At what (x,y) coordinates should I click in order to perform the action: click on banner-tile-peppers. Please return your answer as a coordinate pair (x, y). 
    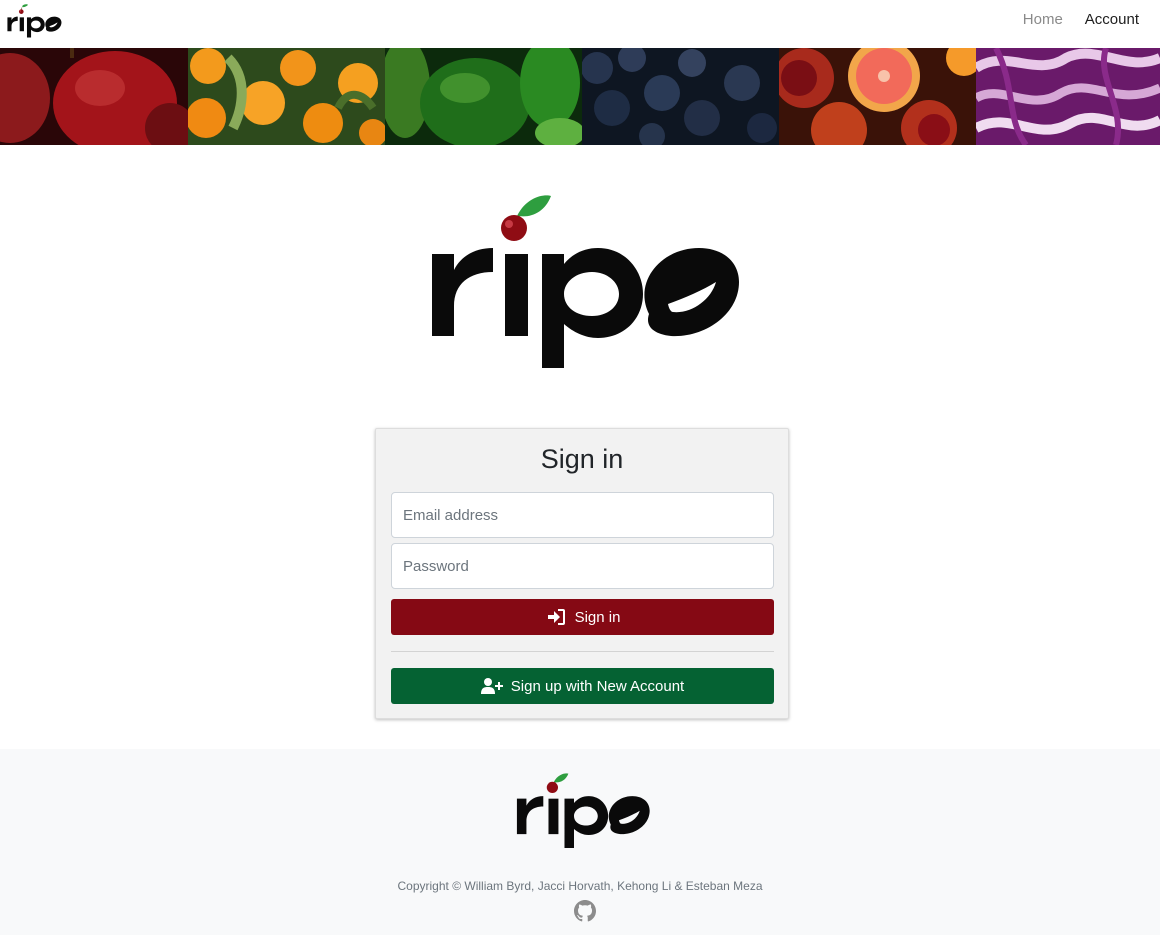
    Looking at the image, I should click on (483, 96).